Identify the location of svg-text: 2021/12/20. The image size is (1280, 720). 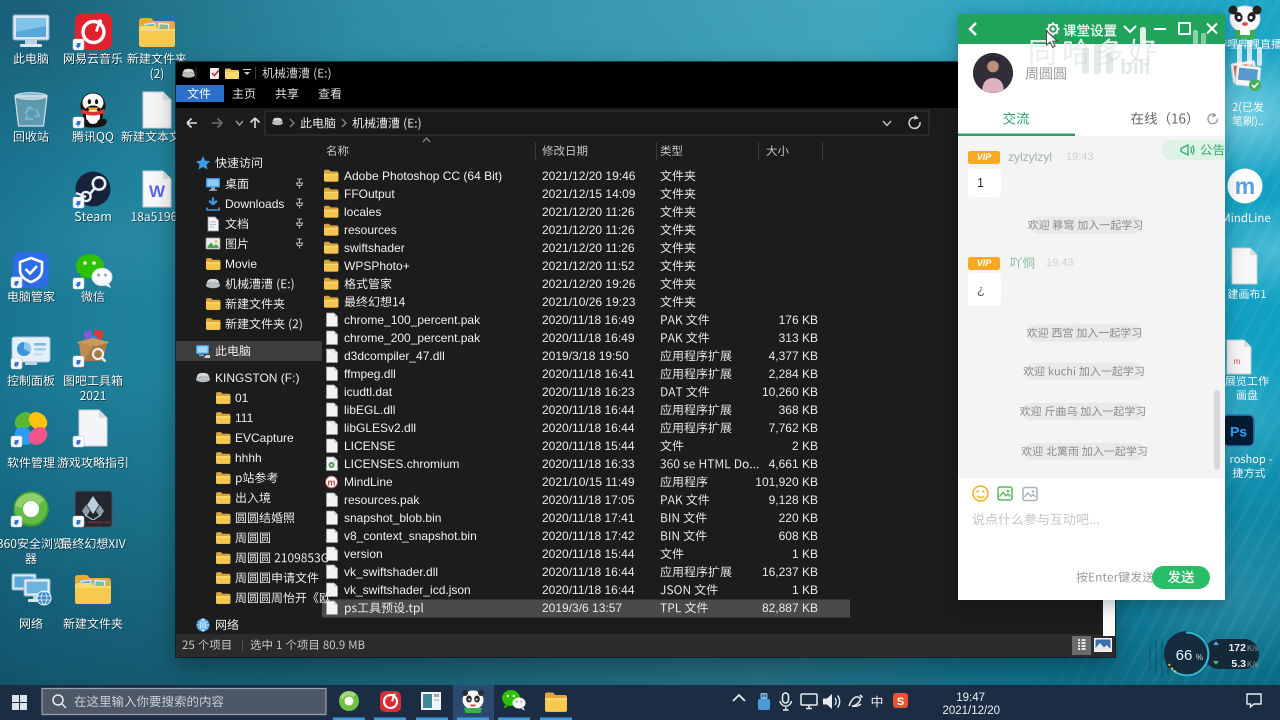
(971, 711).